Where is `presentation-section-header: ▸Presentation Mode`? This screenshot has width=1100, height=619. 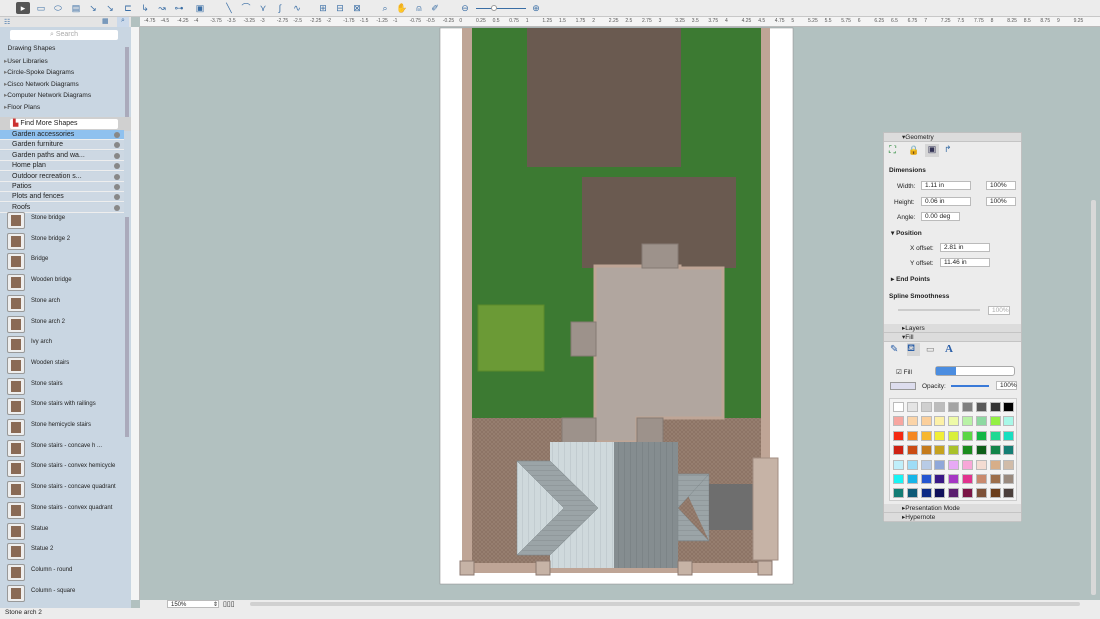 presentation-section-header: ▸Presentation Mode is located at coordinates (952, 508).